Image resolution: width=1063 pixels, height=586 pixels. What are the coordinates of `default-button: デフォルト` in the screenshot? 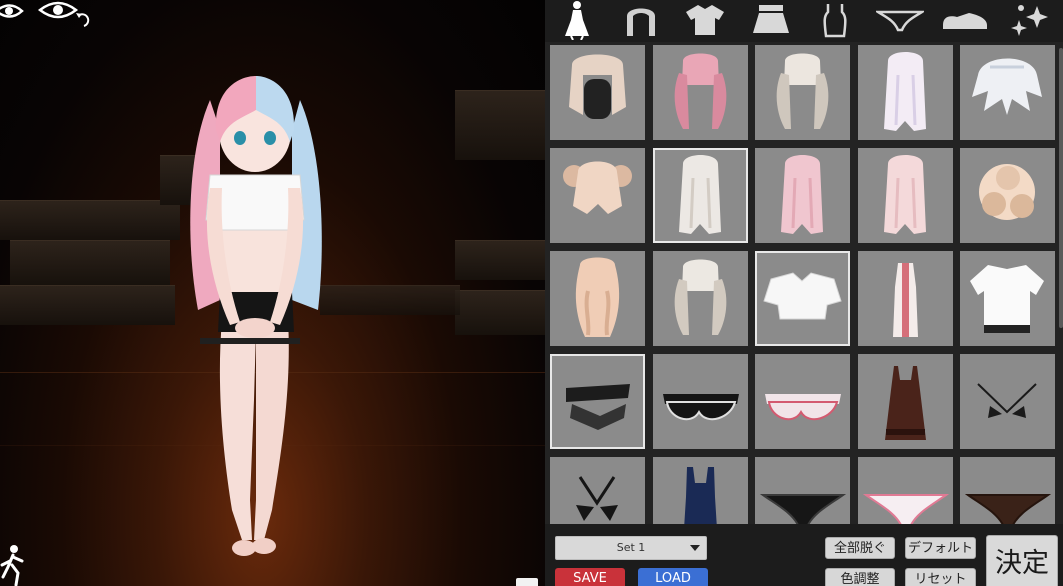 It's located at (940, 548).